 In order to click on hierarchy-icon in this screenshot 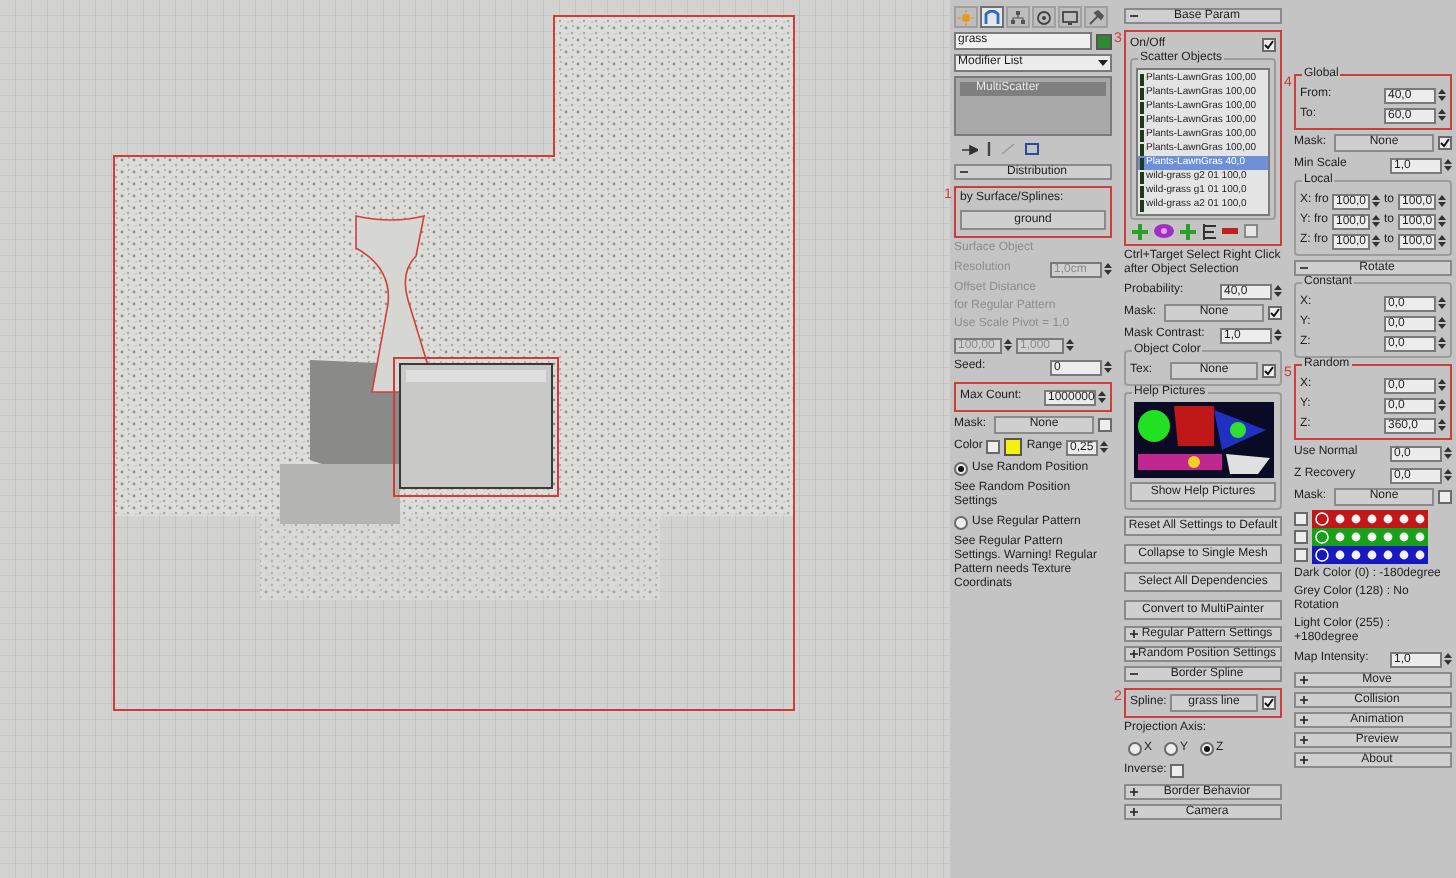, I will do `click(1018, 17)`.